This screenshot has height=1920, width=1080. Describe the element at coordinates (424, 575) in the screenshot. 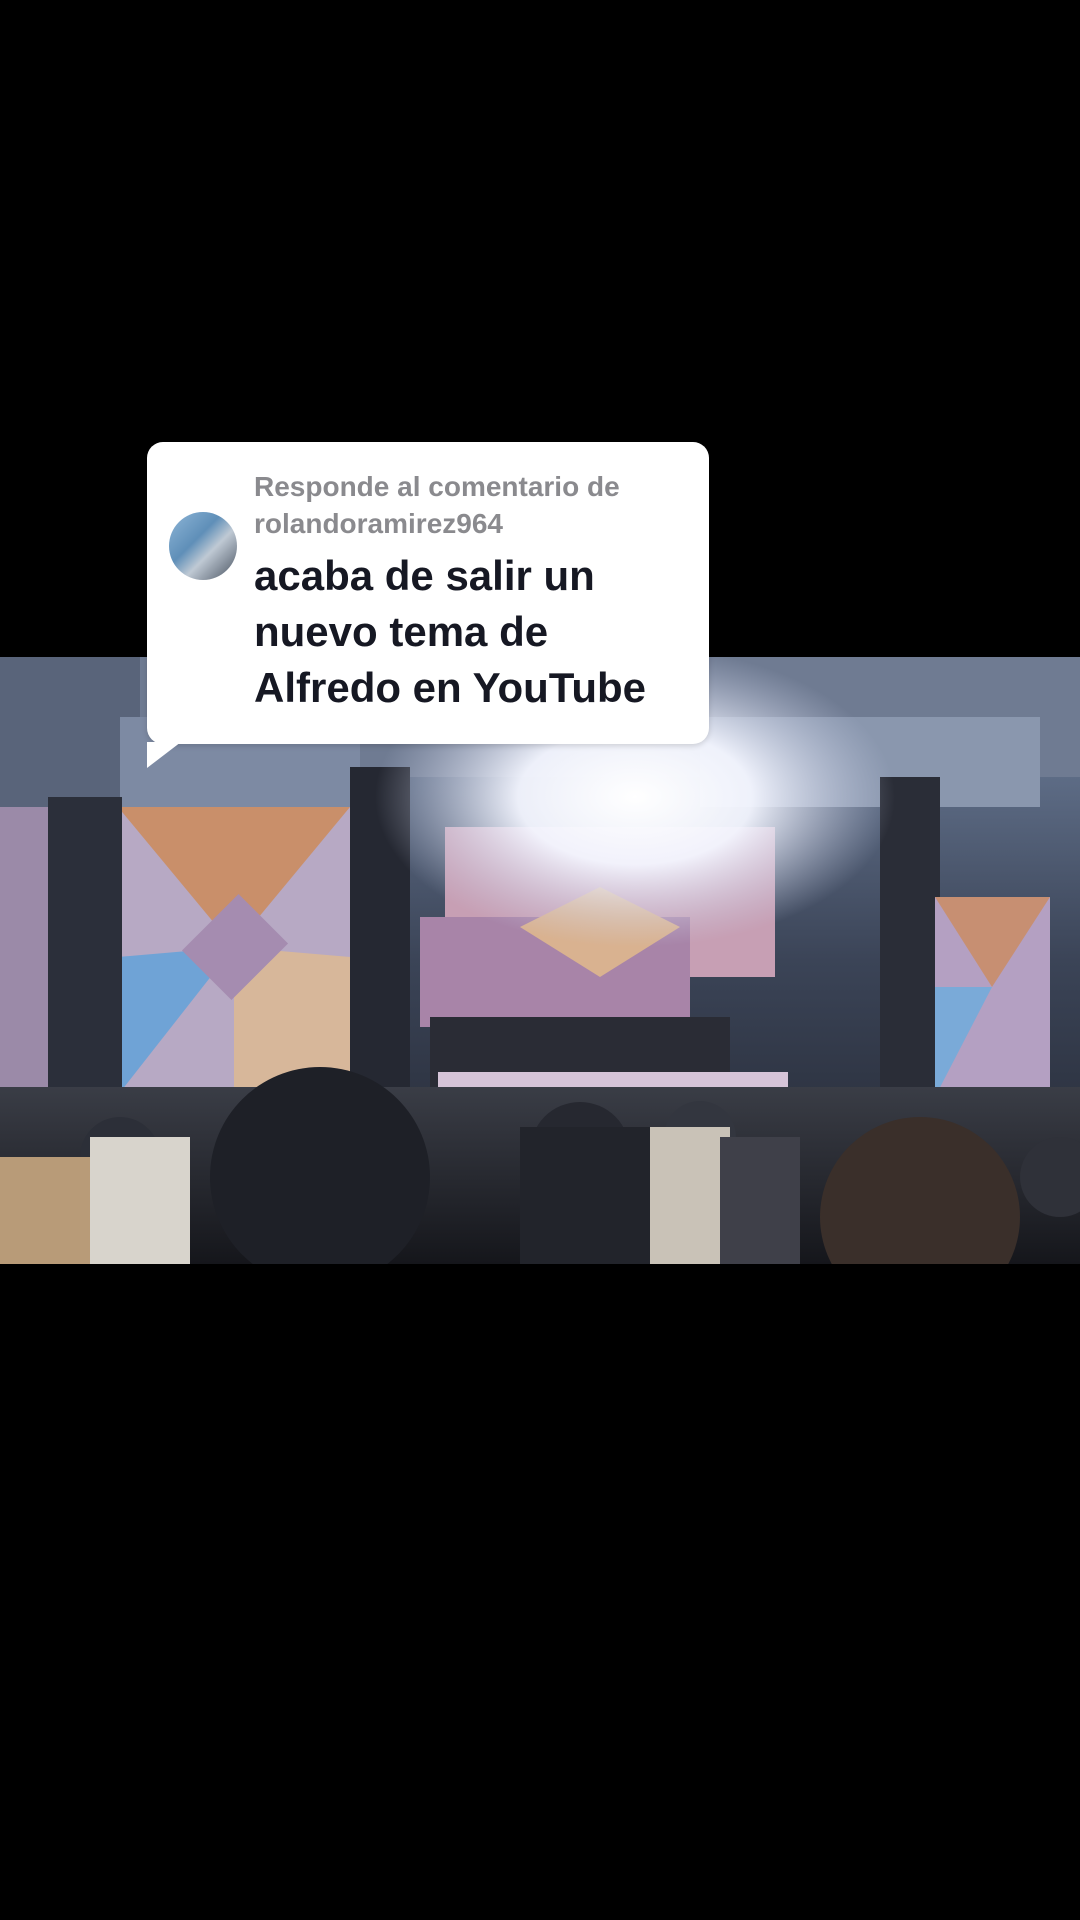

I see `comment-line: acaba de salir un` at that location.